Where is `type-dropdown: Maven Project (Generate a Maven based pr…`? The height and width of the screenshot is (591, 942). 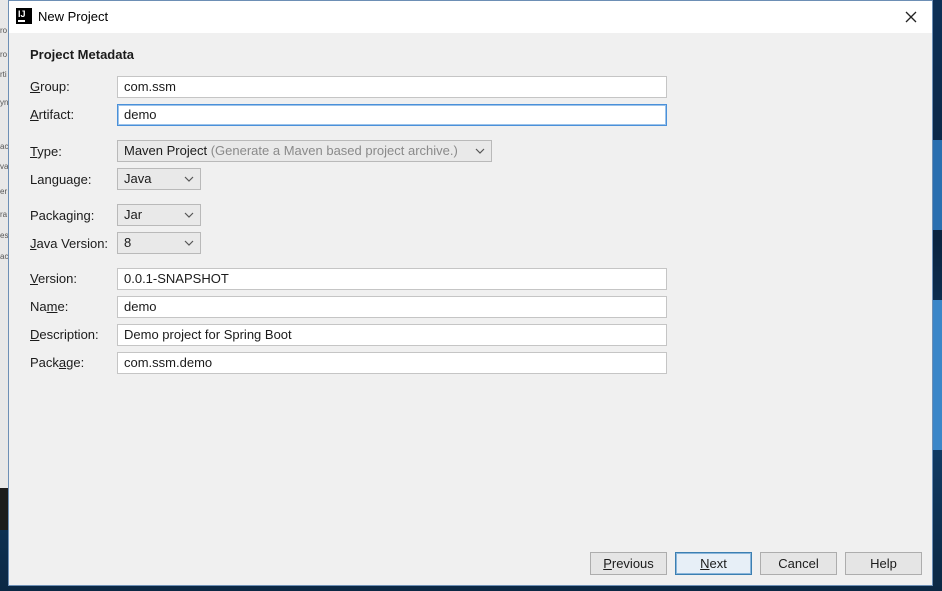
type-dropdown: Maven Project (Generate a Maven based pr… is located at coordinates (304, 151).